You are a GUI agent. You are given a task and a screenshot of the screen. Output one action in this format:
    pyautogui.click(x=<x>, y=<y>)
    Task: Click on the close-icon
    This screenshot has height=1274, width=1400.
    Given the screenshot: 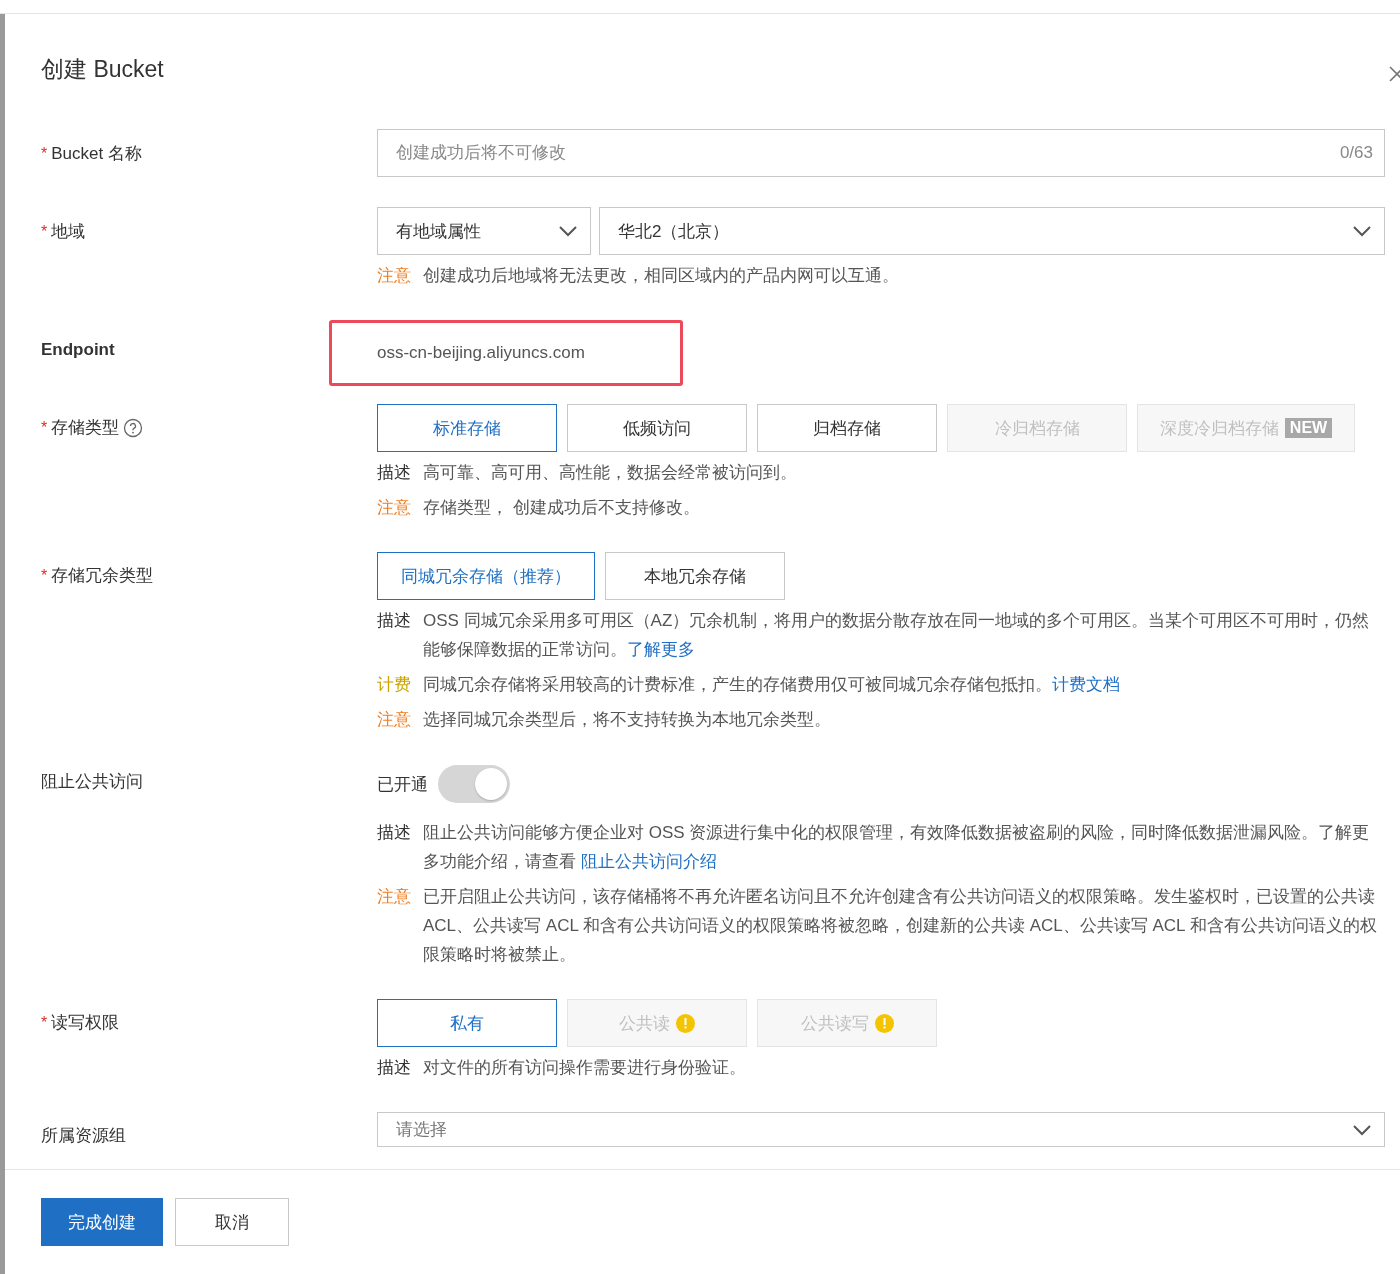 What is the action you would take?
    pyautogui.click(x=1394, y=74)
    